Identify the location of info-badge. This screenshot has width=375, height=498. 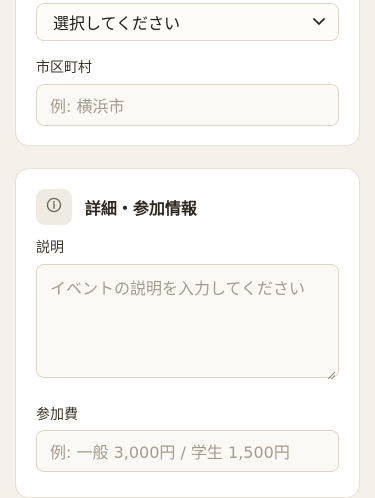
(54, 207).